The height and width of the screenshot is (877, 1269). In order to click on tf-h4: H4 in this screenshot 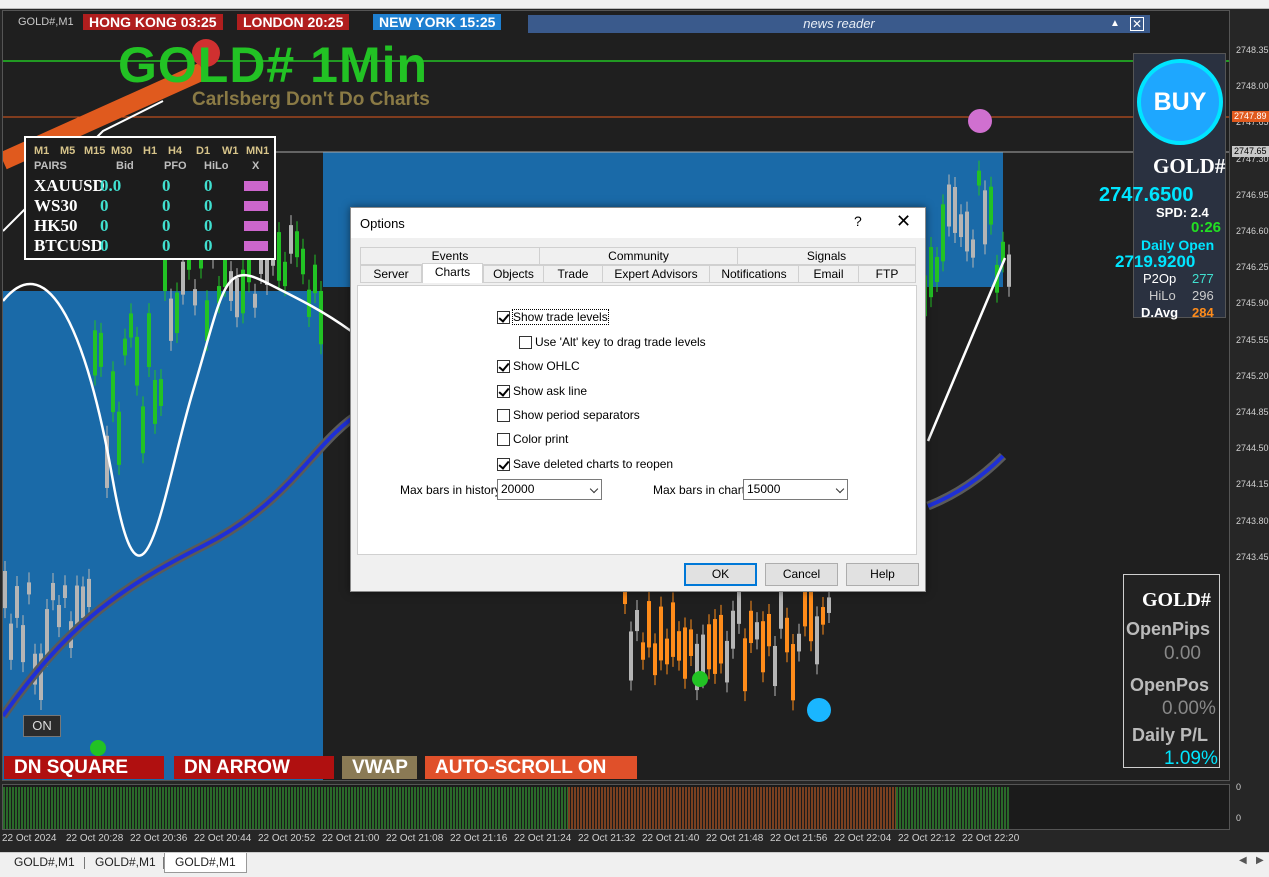, I will do `click(175, 151)`.